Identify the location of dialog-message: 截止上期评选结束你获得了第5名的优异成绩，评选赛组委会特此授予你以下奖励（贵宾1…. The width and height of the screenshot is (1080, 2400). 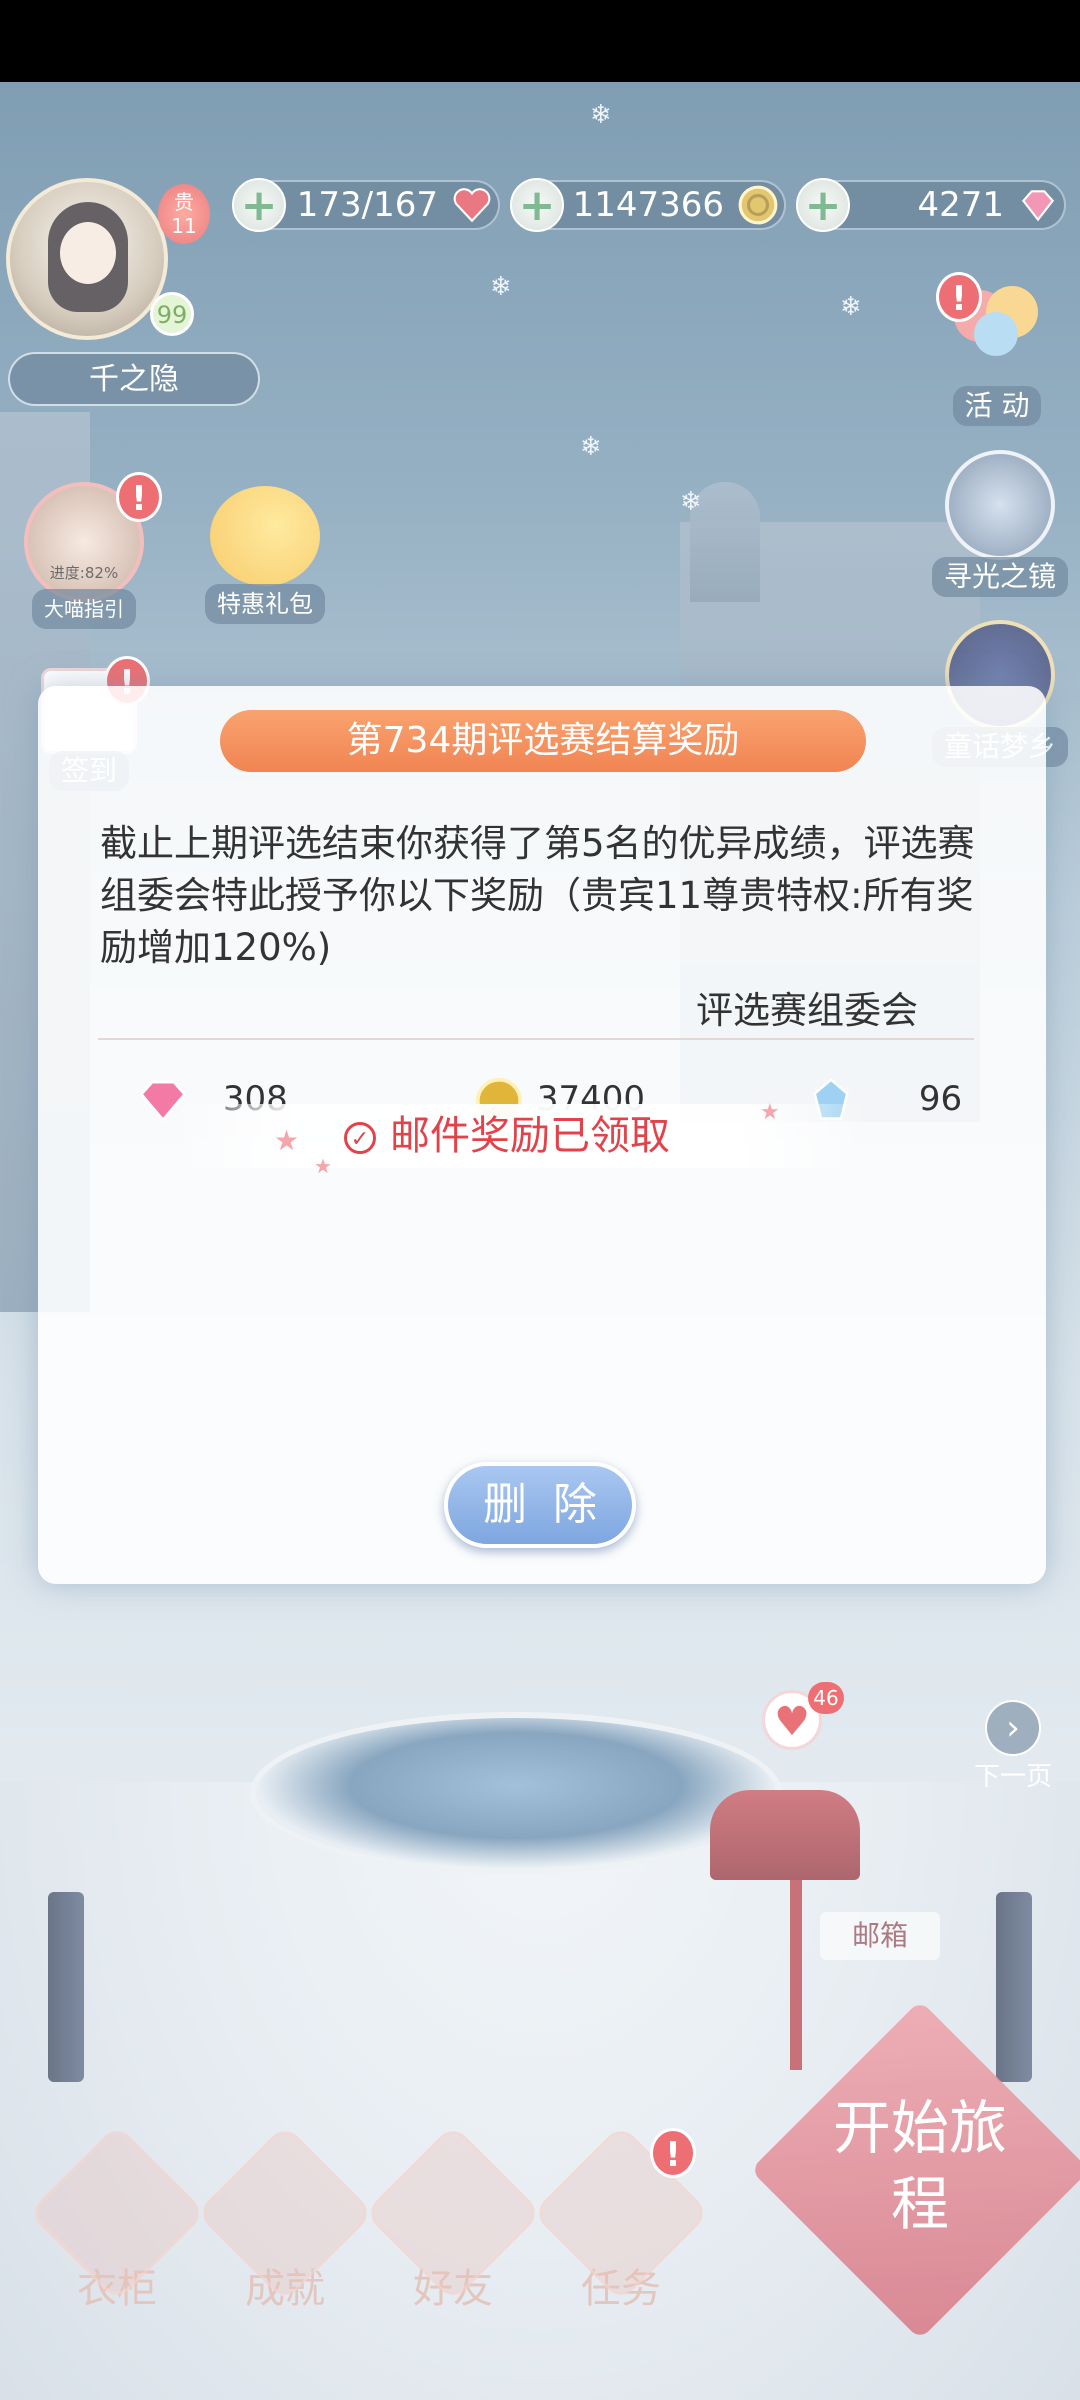
(537, 895).